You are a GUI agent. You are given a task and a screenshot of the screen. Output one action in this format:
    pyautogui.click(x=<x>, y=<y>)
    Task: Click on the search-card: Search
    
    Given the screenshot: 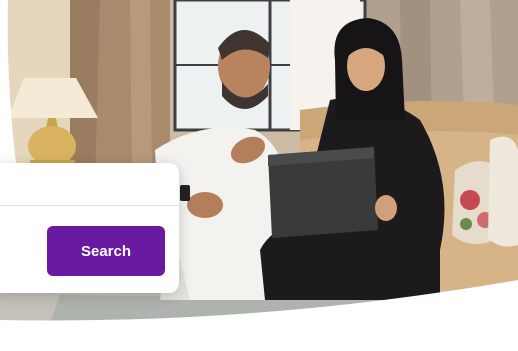 What is the action you would take?
    pyautogui.click(x=89, y=228)
    